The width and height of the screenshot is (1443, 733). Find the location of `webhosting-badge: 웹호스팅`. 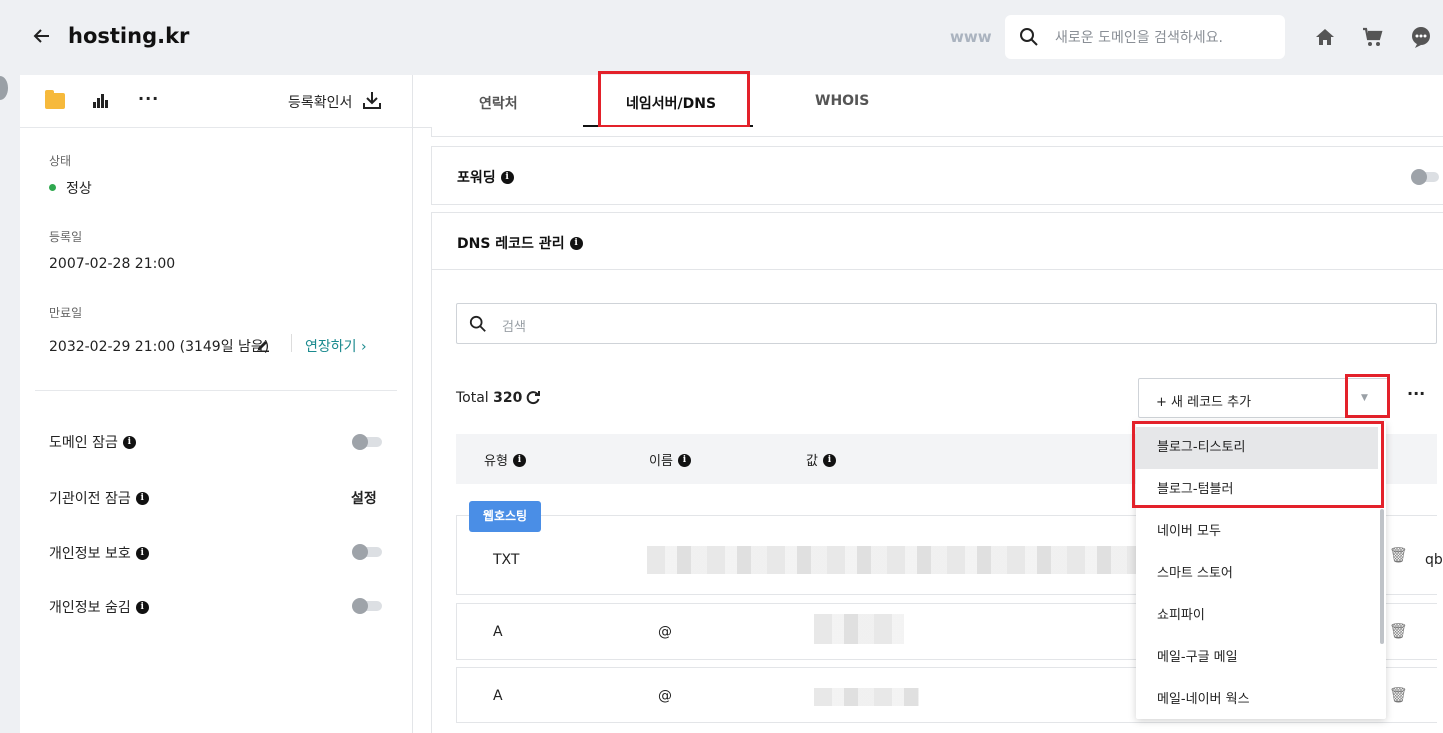

webhosting-badge: 웹호스팅 is located at coordinates (505, 516).